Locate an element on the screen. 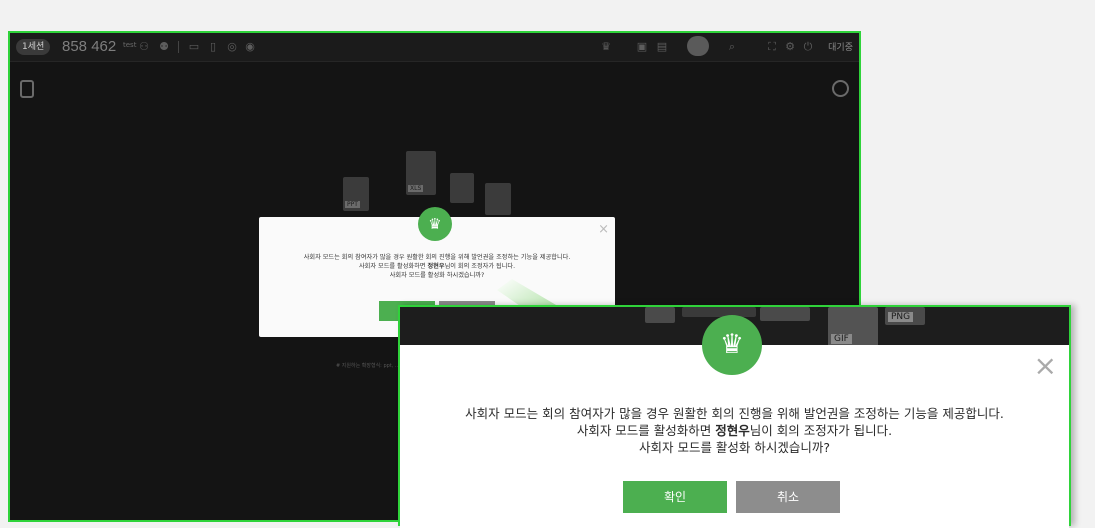  confirm-button: 확인 is located at coordinates (675, 497).